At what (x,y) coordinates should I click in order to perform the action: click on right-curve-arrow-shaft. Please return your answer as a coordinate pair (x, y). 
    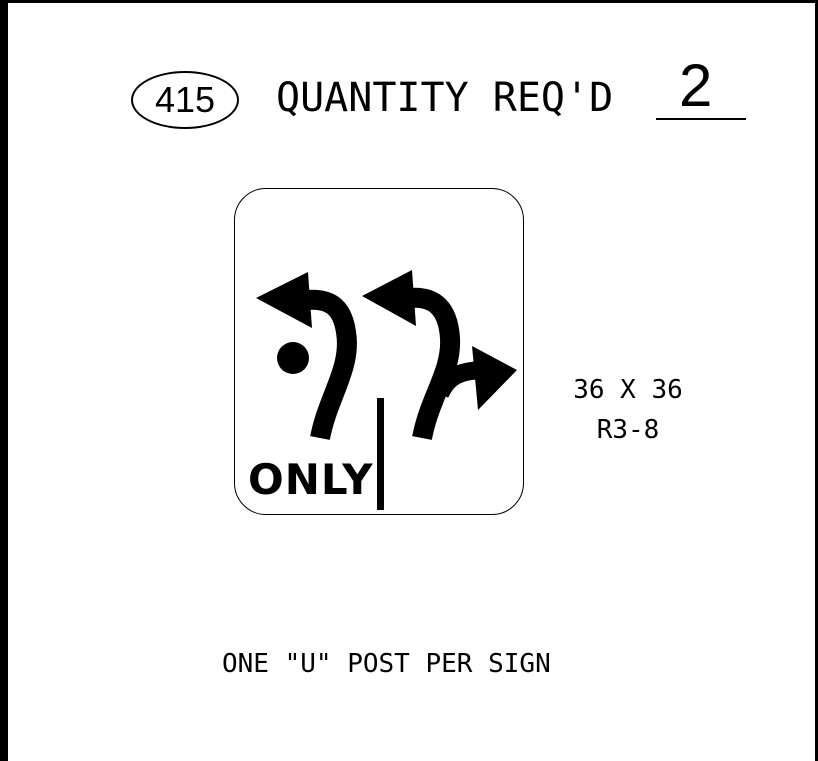
    Looking at the image, I should click on (435, 364).